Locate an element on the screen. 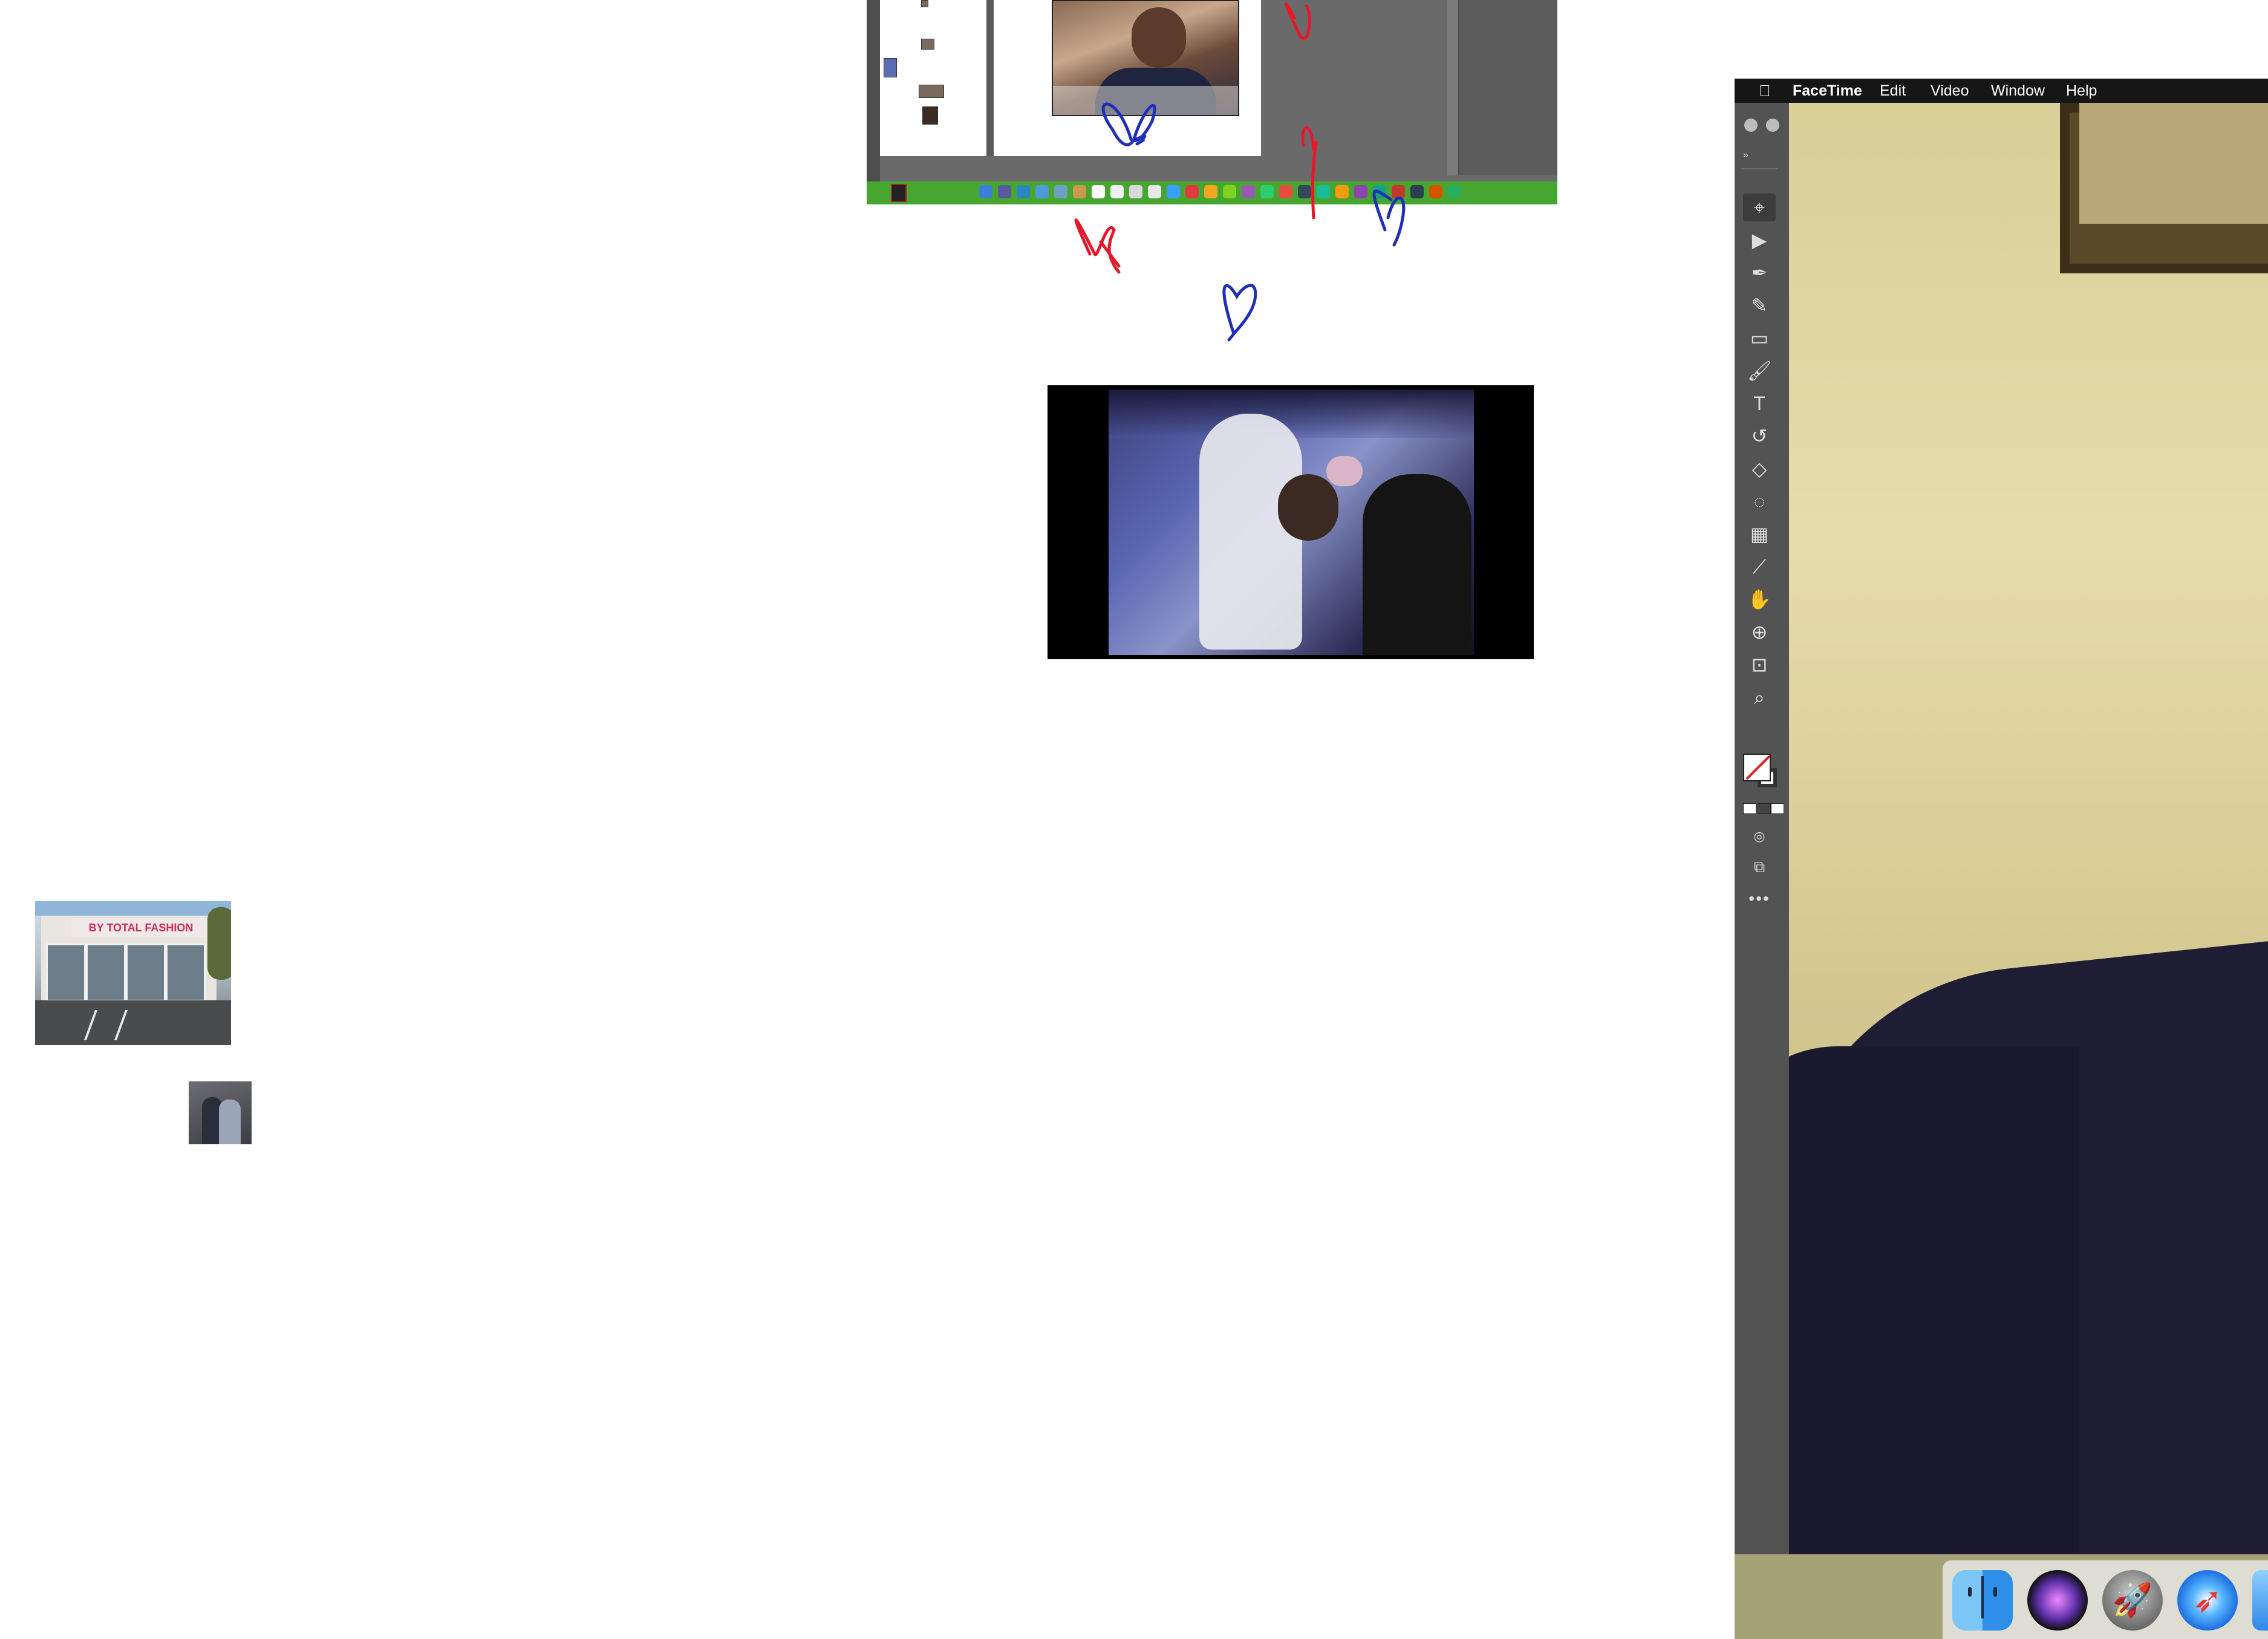 The image size is (2268, 1639). menu-bar:  FaceTime Edit Video Window Help is located at coordinates (2002, 91).